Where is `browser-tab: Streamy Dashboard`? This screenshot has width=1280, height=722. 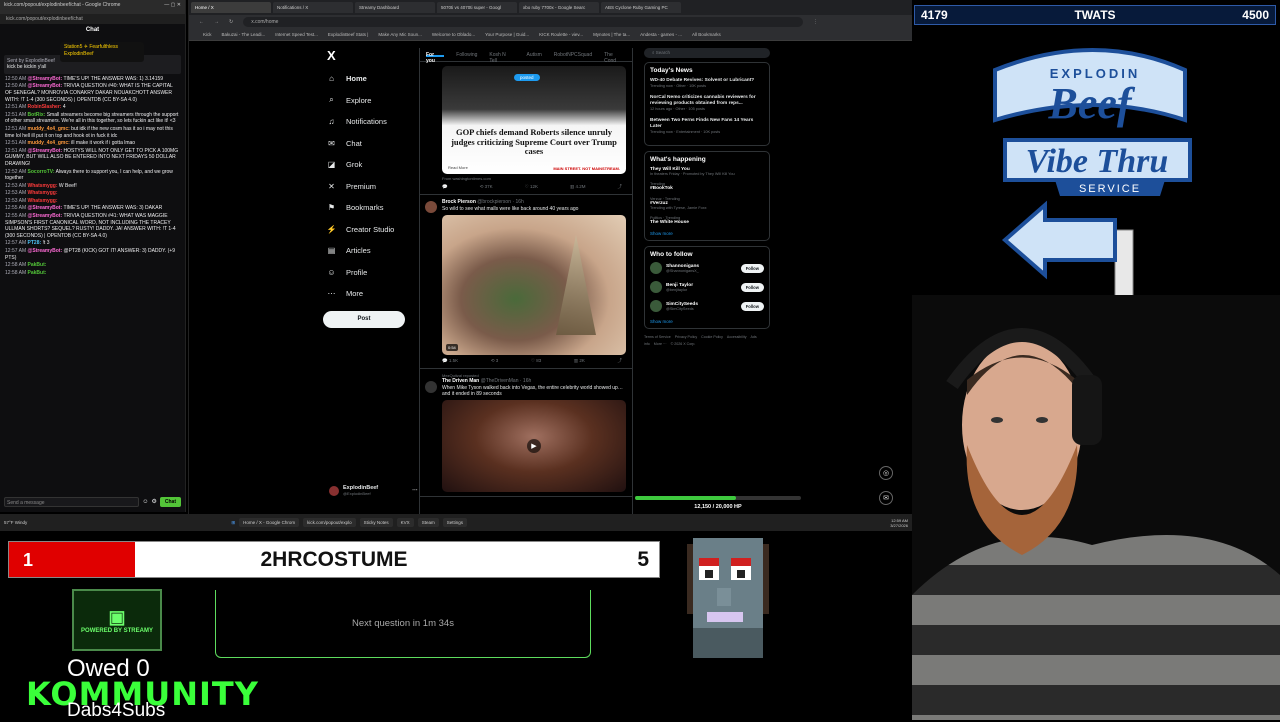 browser-tab: Streamy Dashboard is located at coordinates (395, 7).